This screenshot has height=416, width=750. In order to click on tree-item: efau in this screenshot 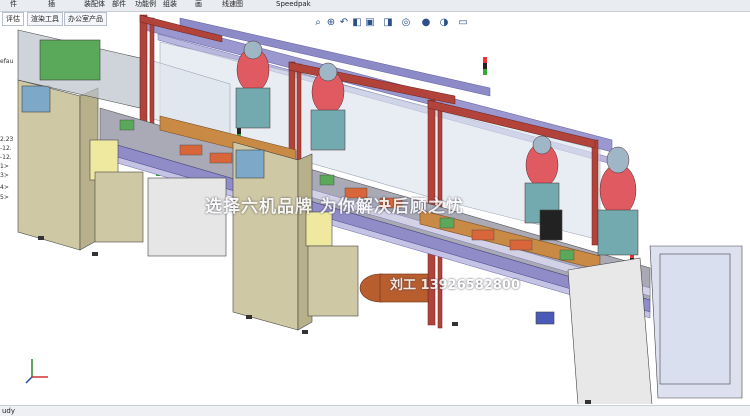, I will do `click(6, 61)`.